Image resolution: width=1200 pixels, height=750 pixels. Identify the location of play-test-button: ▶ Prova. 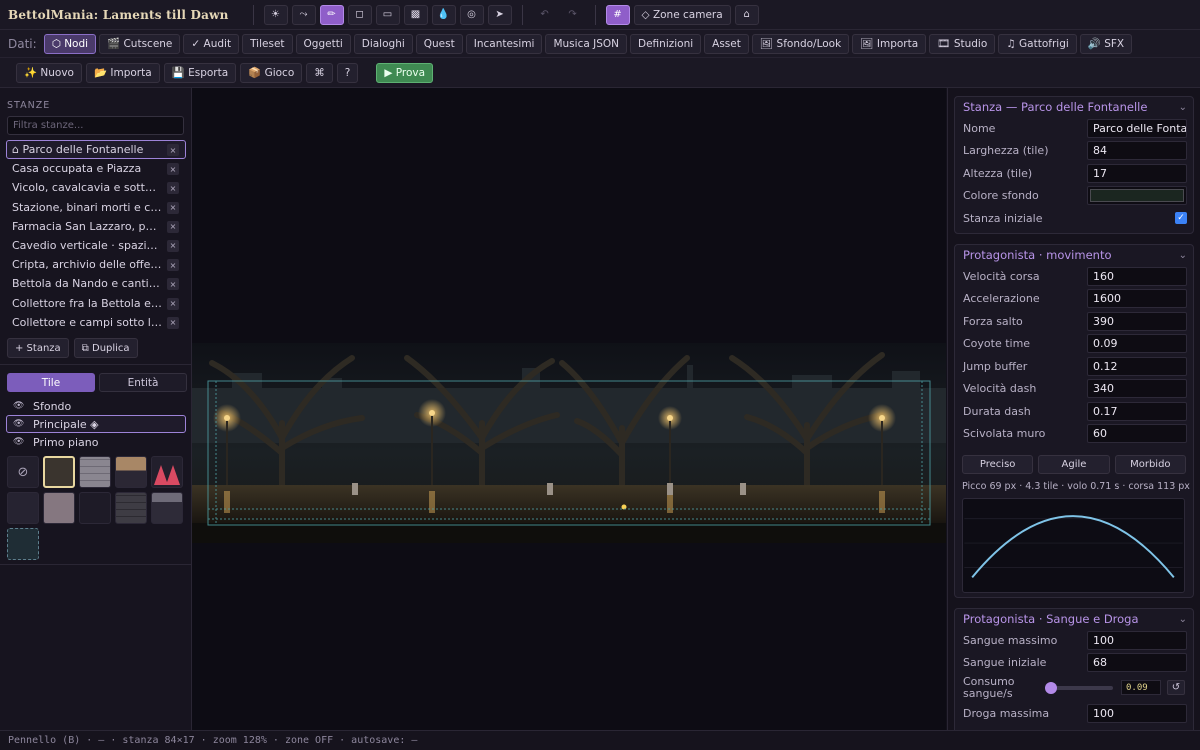
(405, 72).